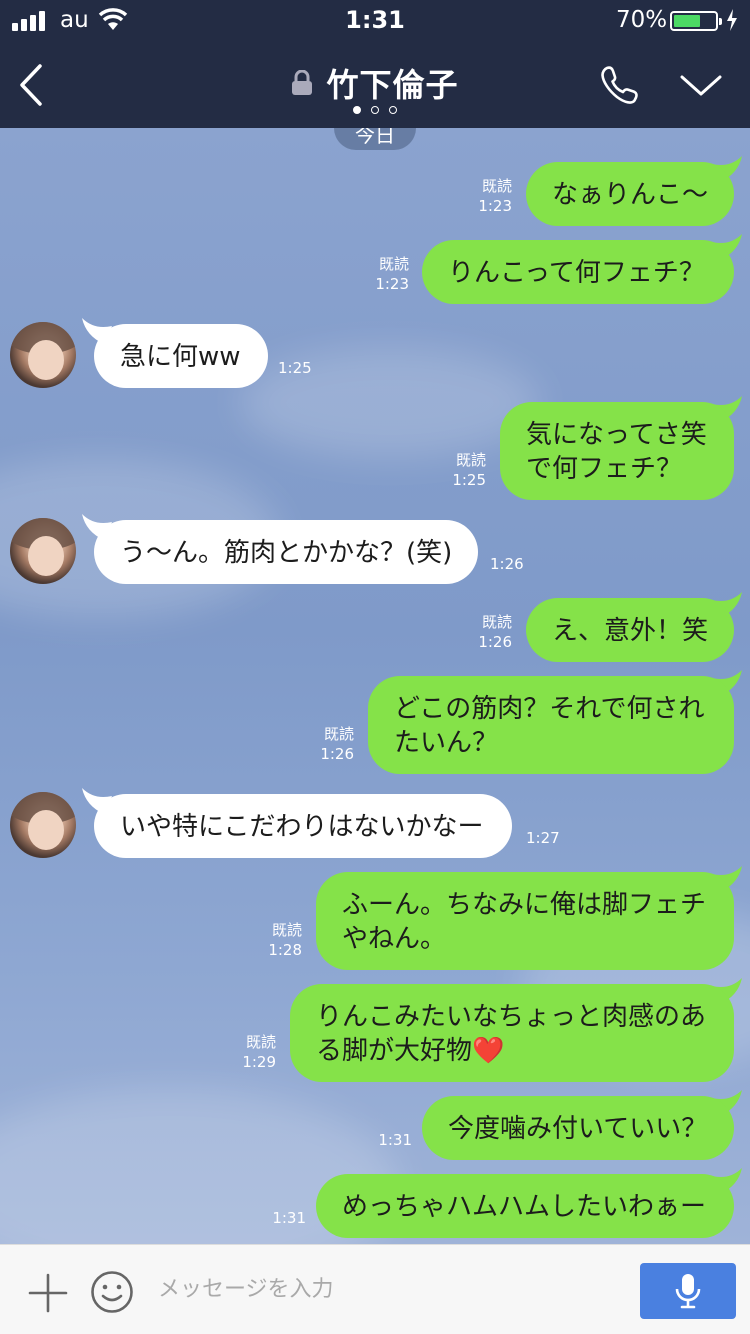 This screenshot has width=750, height=1334. Describe the element at coordinates (259, 1062) in the screenshot. I see `message-time: 1:29` at that location.